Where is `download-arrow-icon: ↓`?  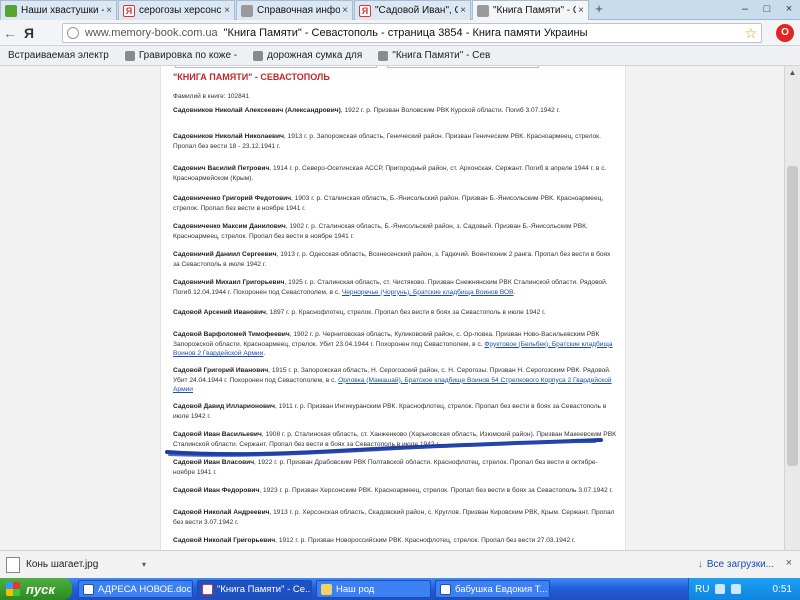
download-arrow-icon: ↓ is located at coordinates (700, 564).